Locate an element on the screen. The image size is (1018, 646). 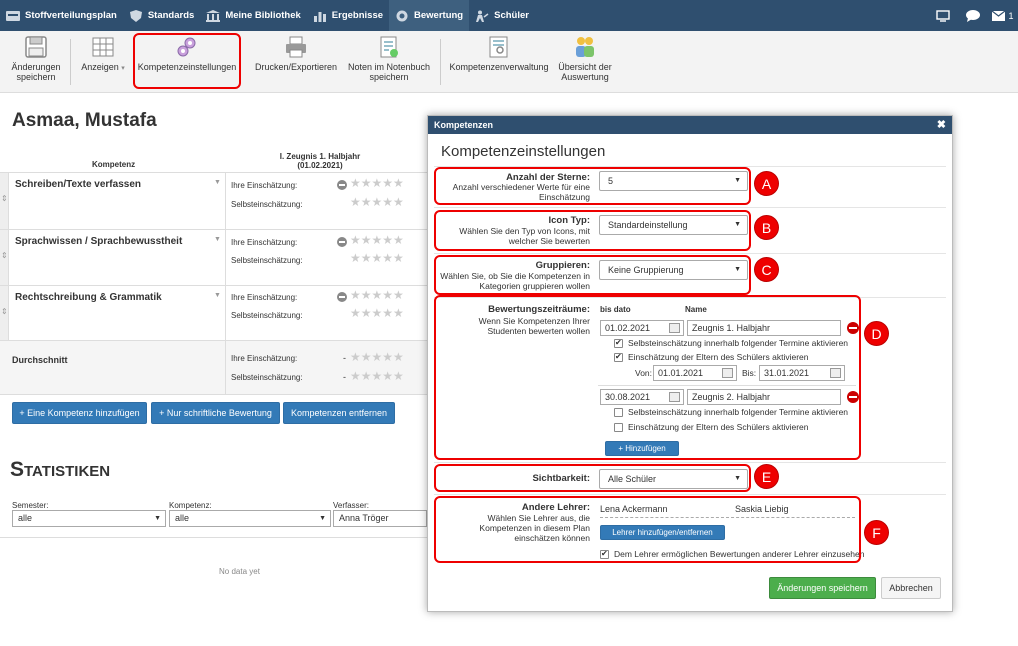
competence-name: Rechtschreibung & Grammatik is located at coordinates (88, 297).